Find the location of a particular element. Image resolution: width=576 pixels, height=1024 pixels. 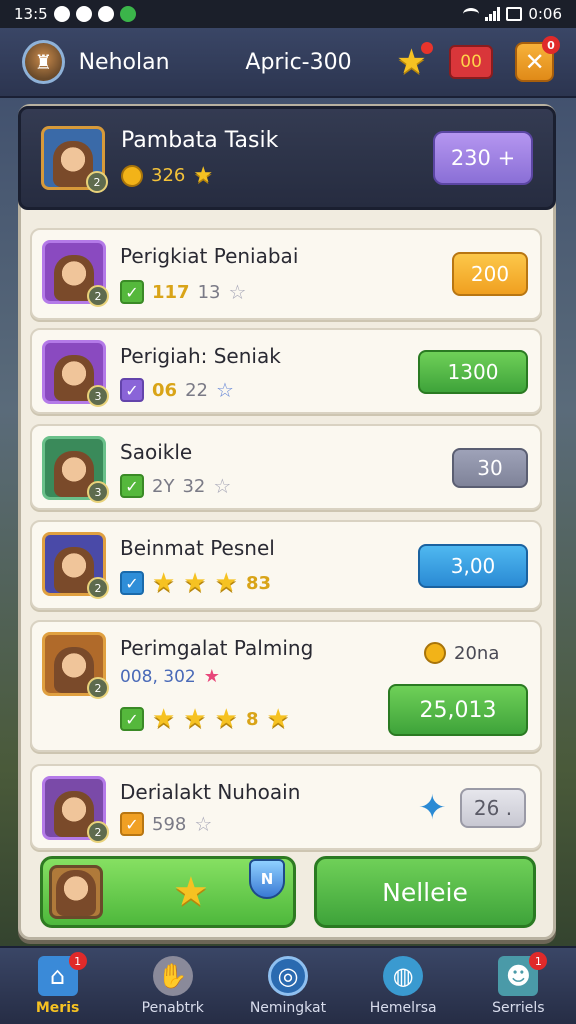

status-left: 13:5 is located at coordinates (75, 14).